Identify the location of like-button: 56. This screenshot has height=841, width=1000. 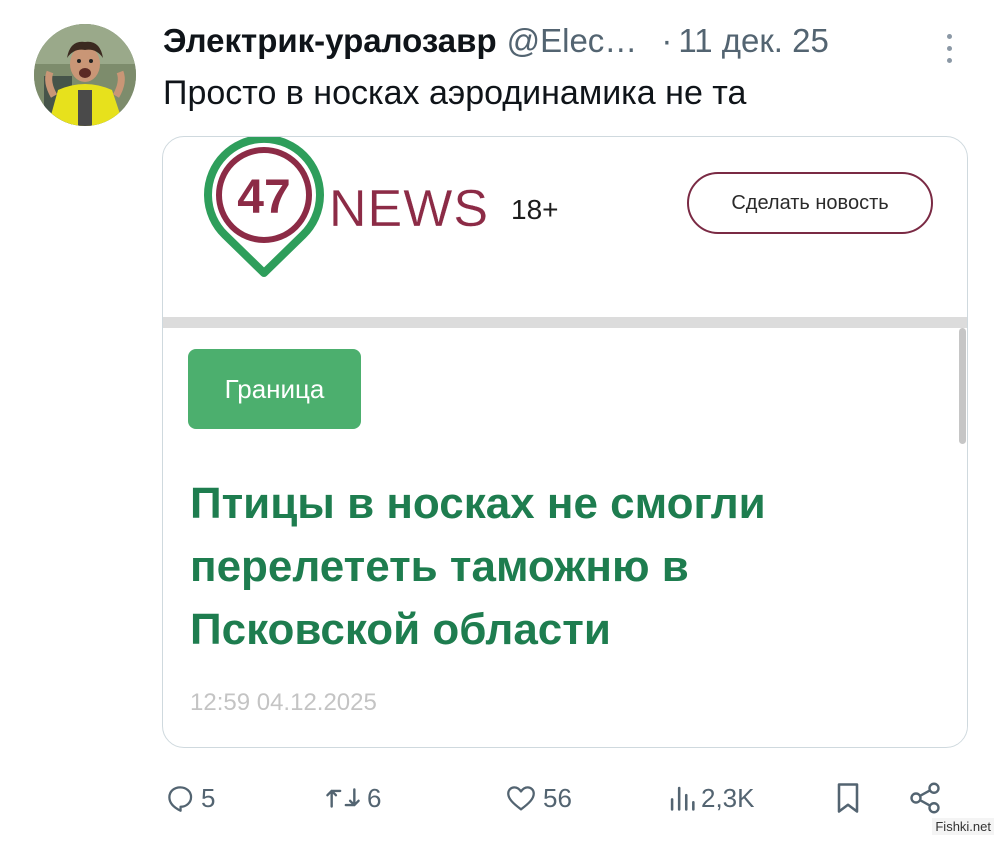
(537, 798).